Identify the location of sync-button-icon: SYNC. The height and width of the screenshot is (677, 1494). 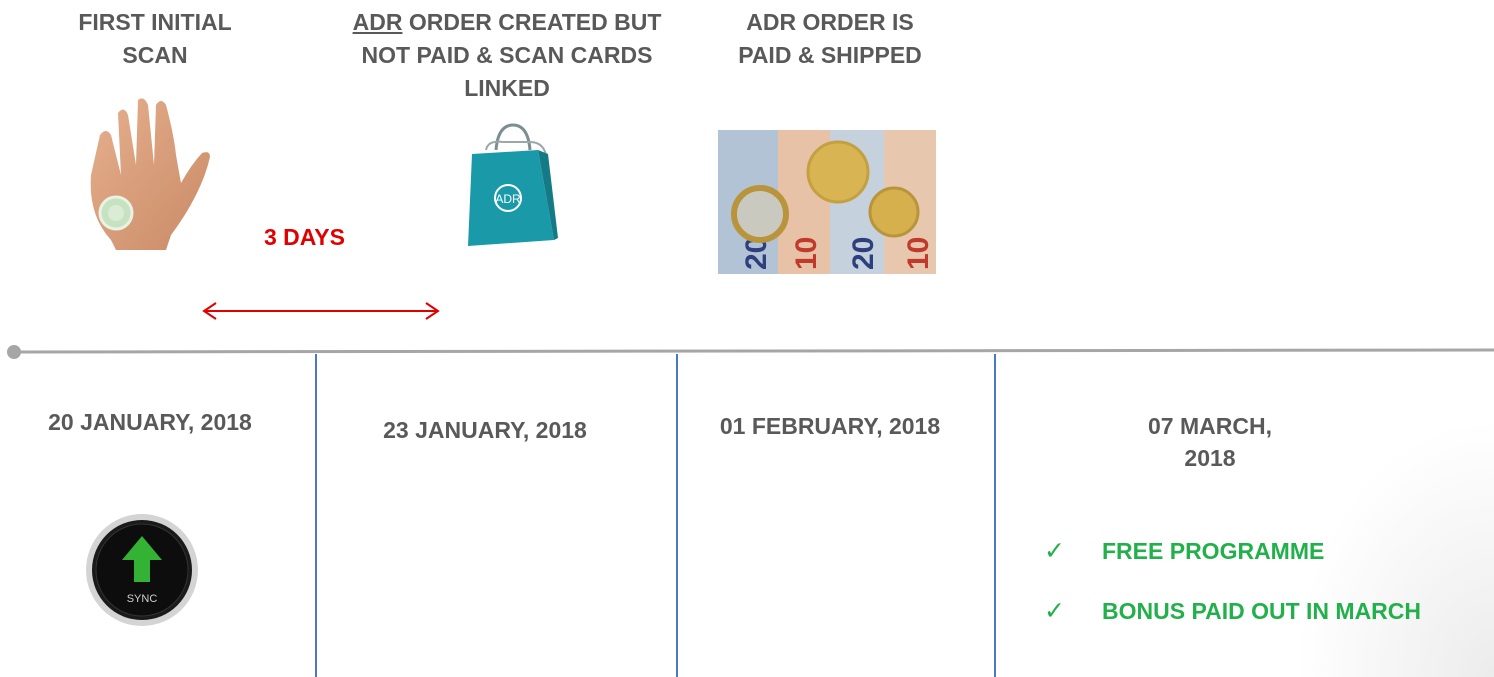
(142, 570).